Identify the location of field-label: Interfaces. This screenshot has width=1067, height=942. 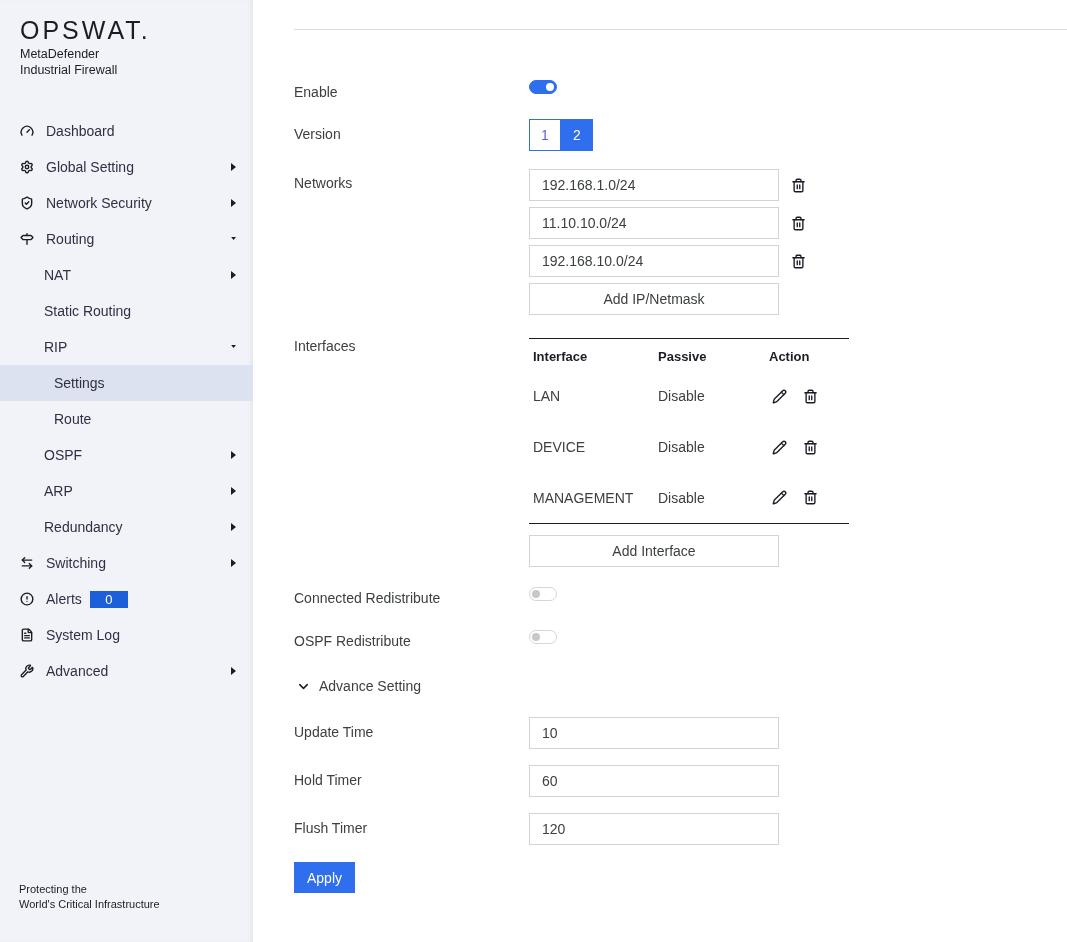
(325, 346).